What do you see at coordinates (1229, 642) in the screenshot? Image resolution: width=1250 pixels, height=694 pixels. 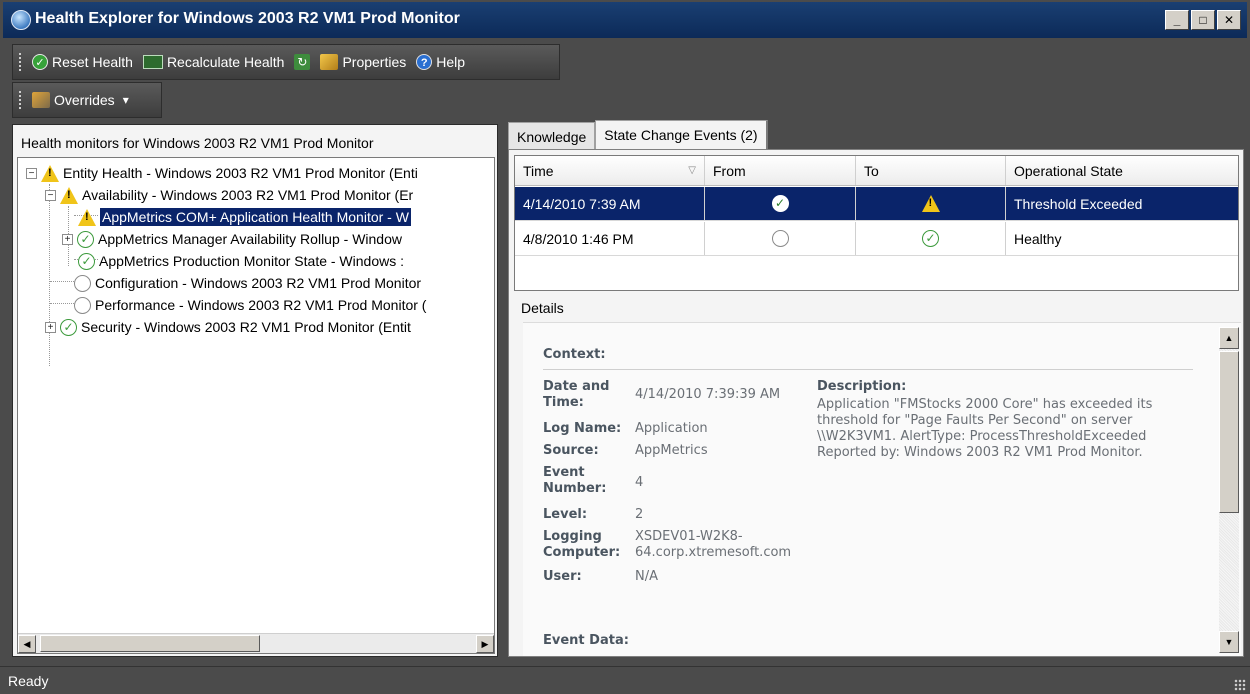 I see `scroll-down-arrow-icon: ▼` at bounding box center [1229, 642].